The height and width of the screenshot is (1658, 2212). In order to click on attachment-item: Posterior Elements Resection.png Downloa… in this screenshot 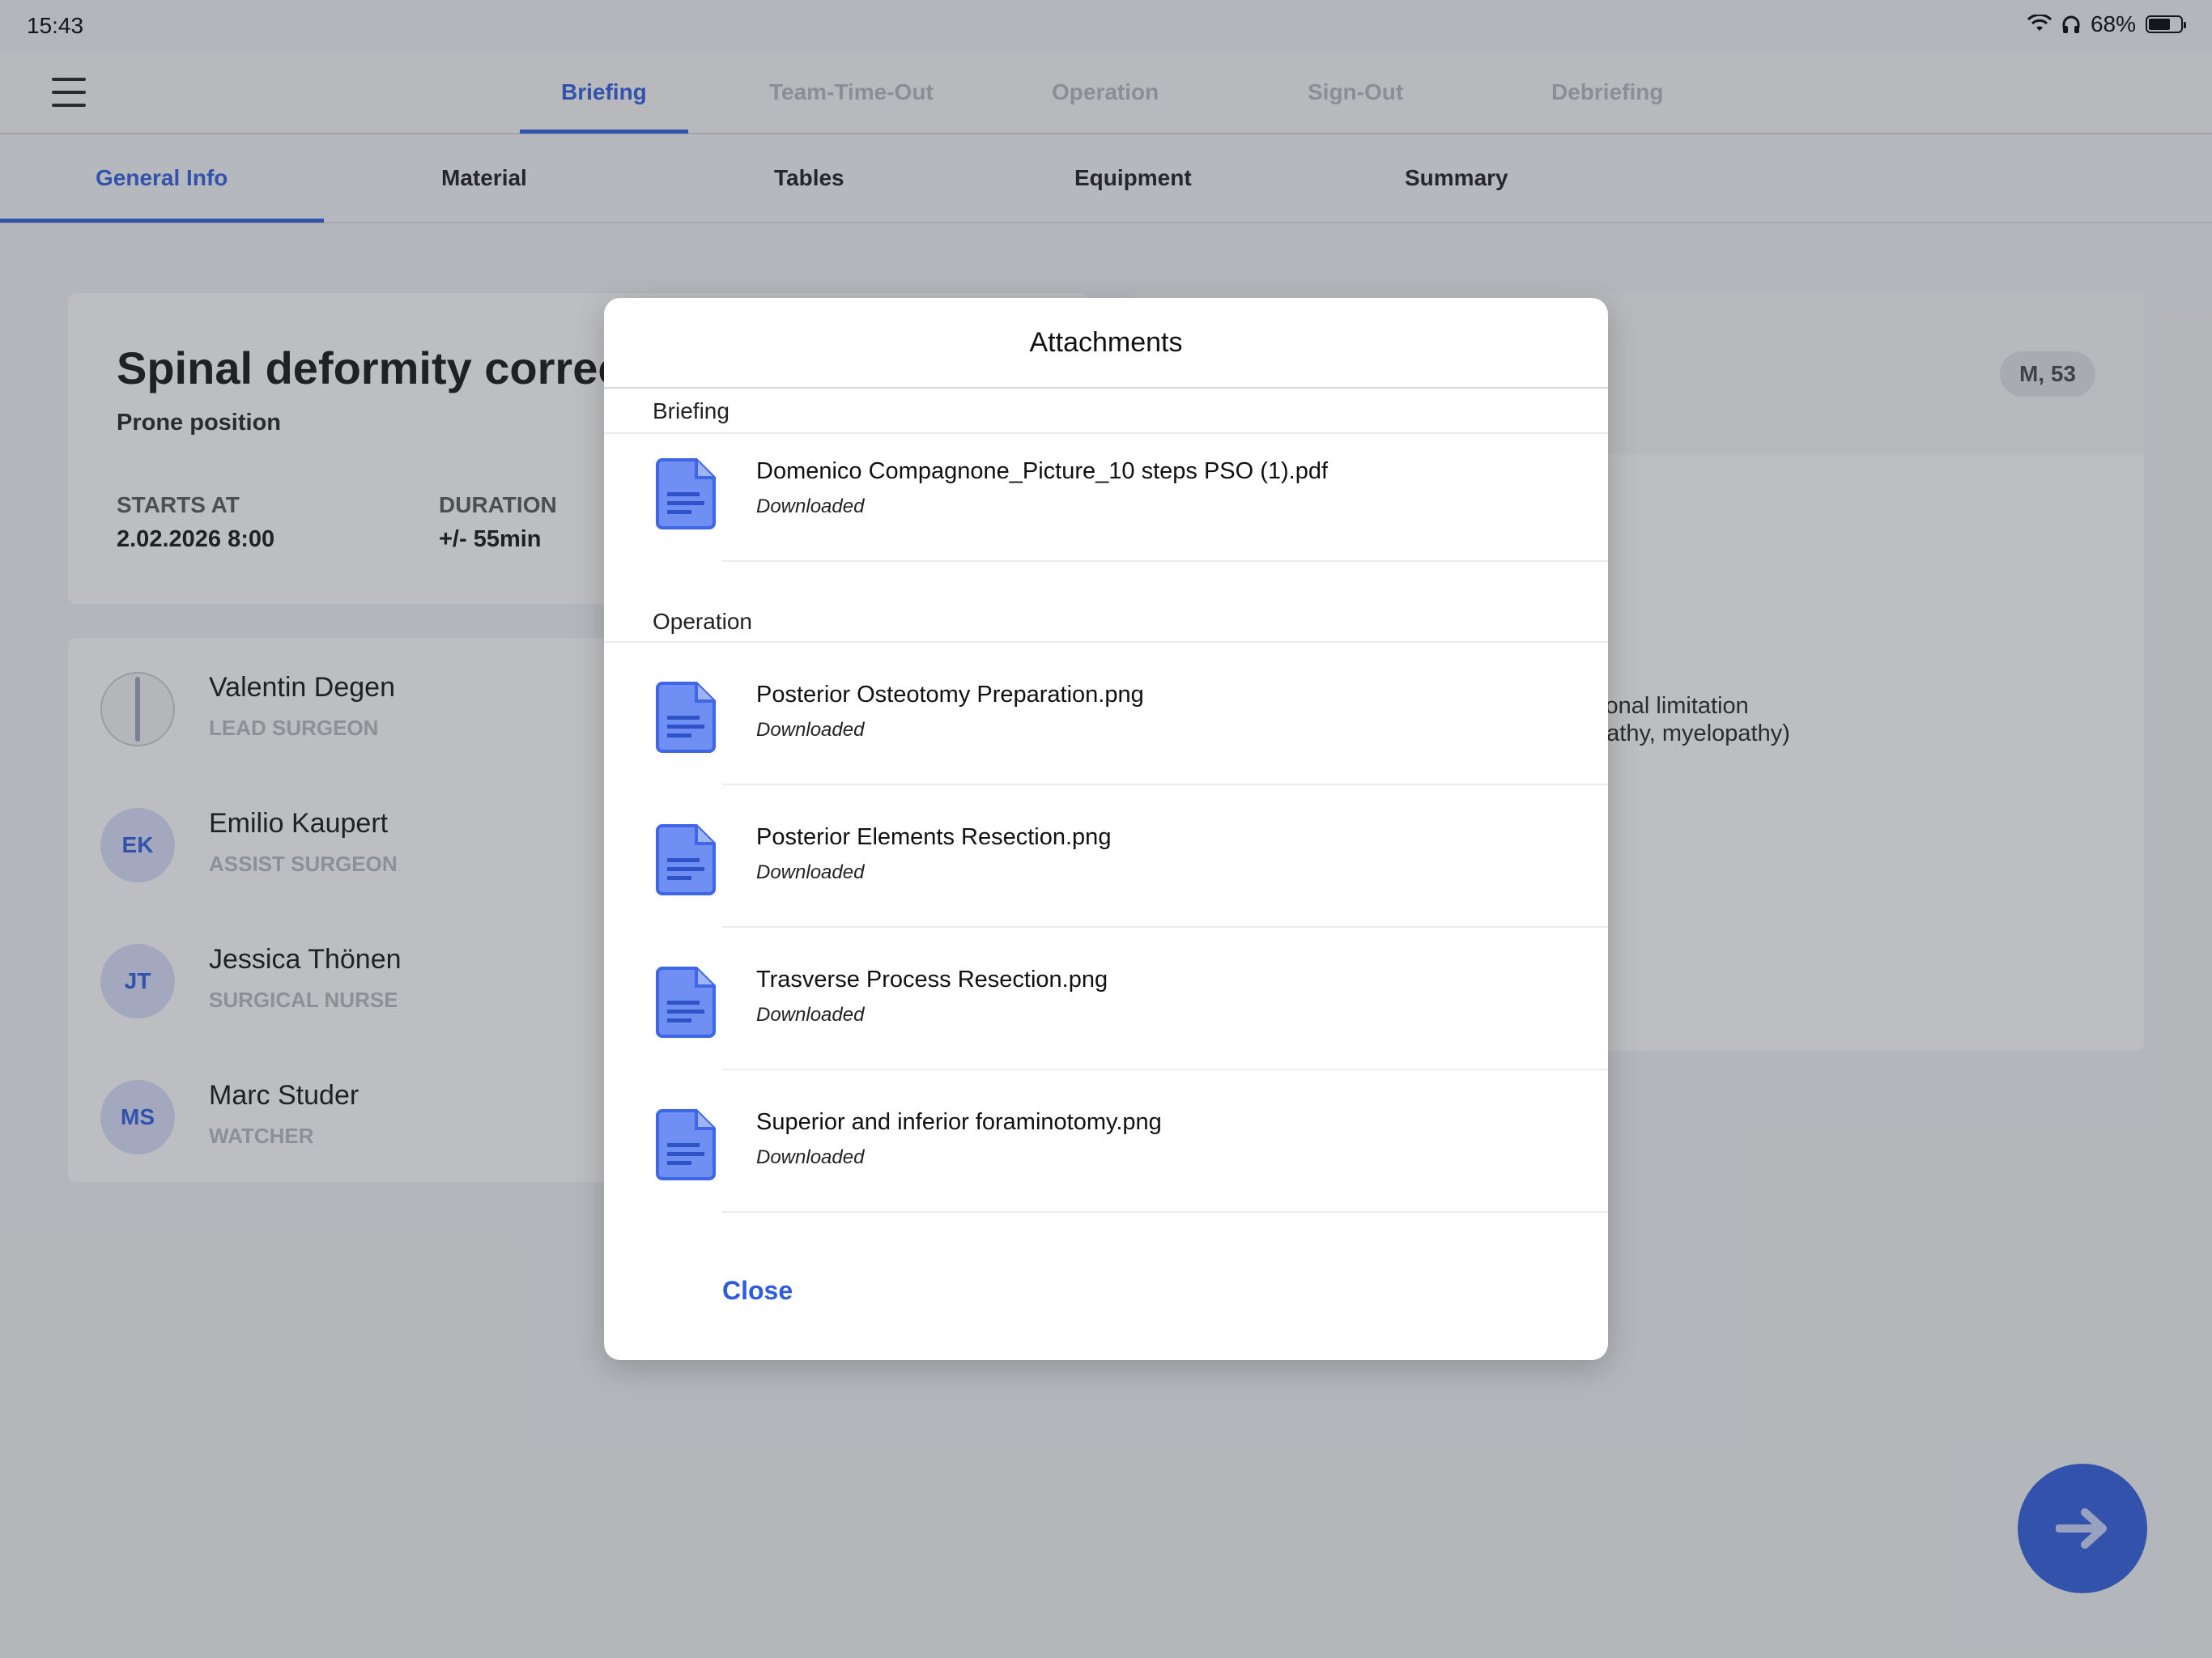, I will do `click(1106, 867)`.